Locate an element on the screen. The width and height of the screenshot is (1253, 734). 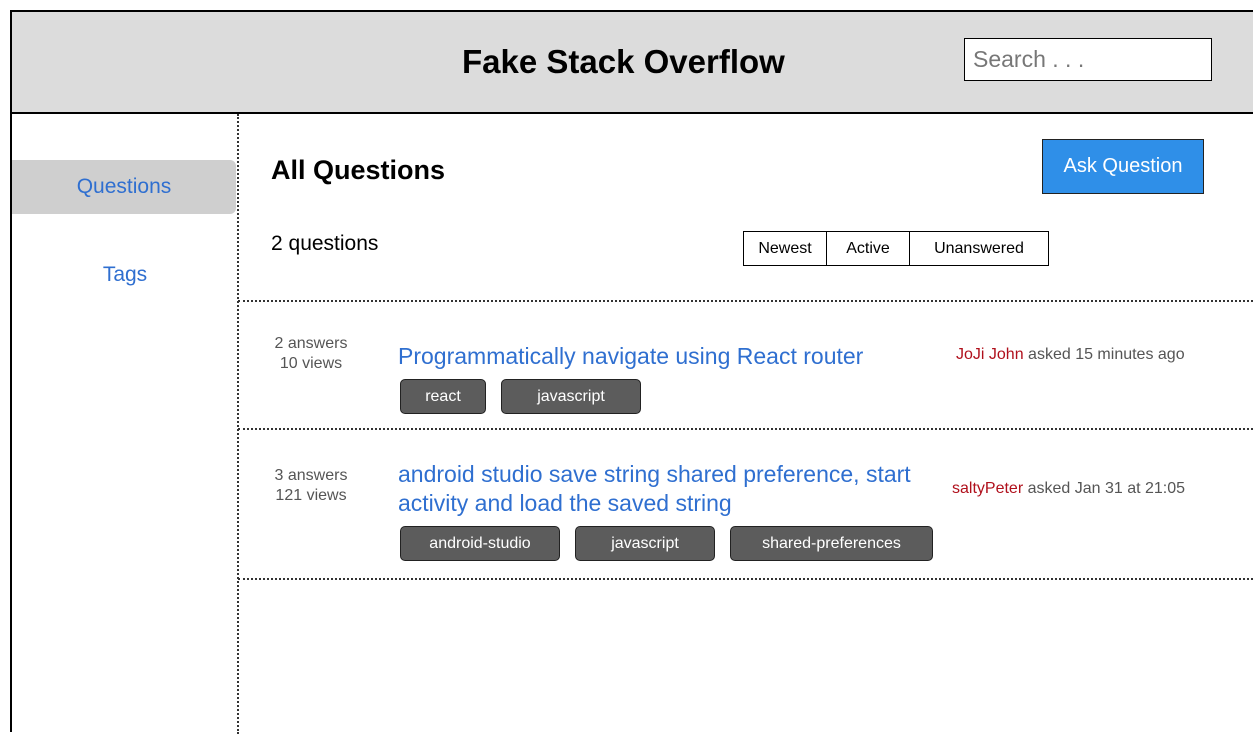
question-meta: saltyPeter asked Jan 31 at 21:05 is located at coordinates (1068, 489).